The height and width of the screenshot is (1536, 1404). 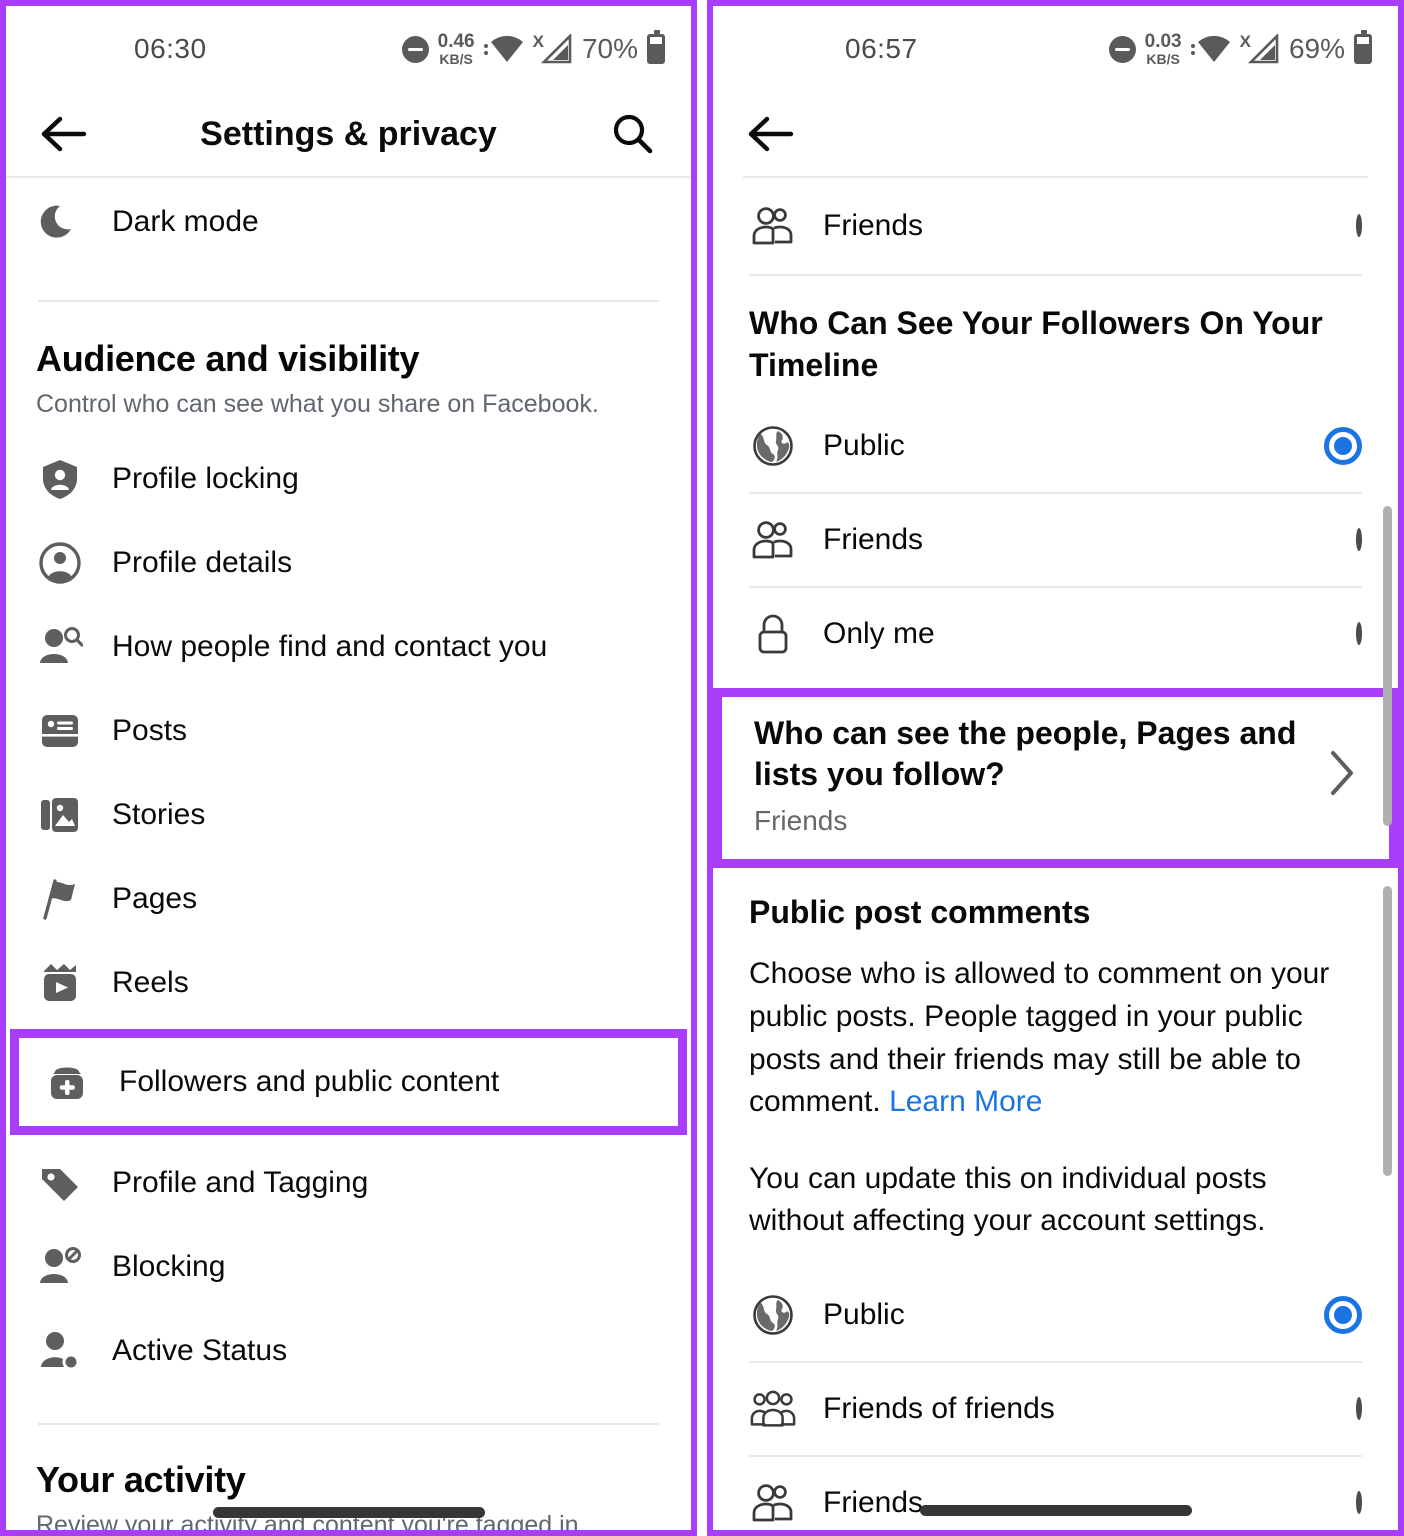 What do you see at coordinates (150, 730) in the screenshot?
I see `sidebar-item-label: Posts` at bounding box center [150, 730].